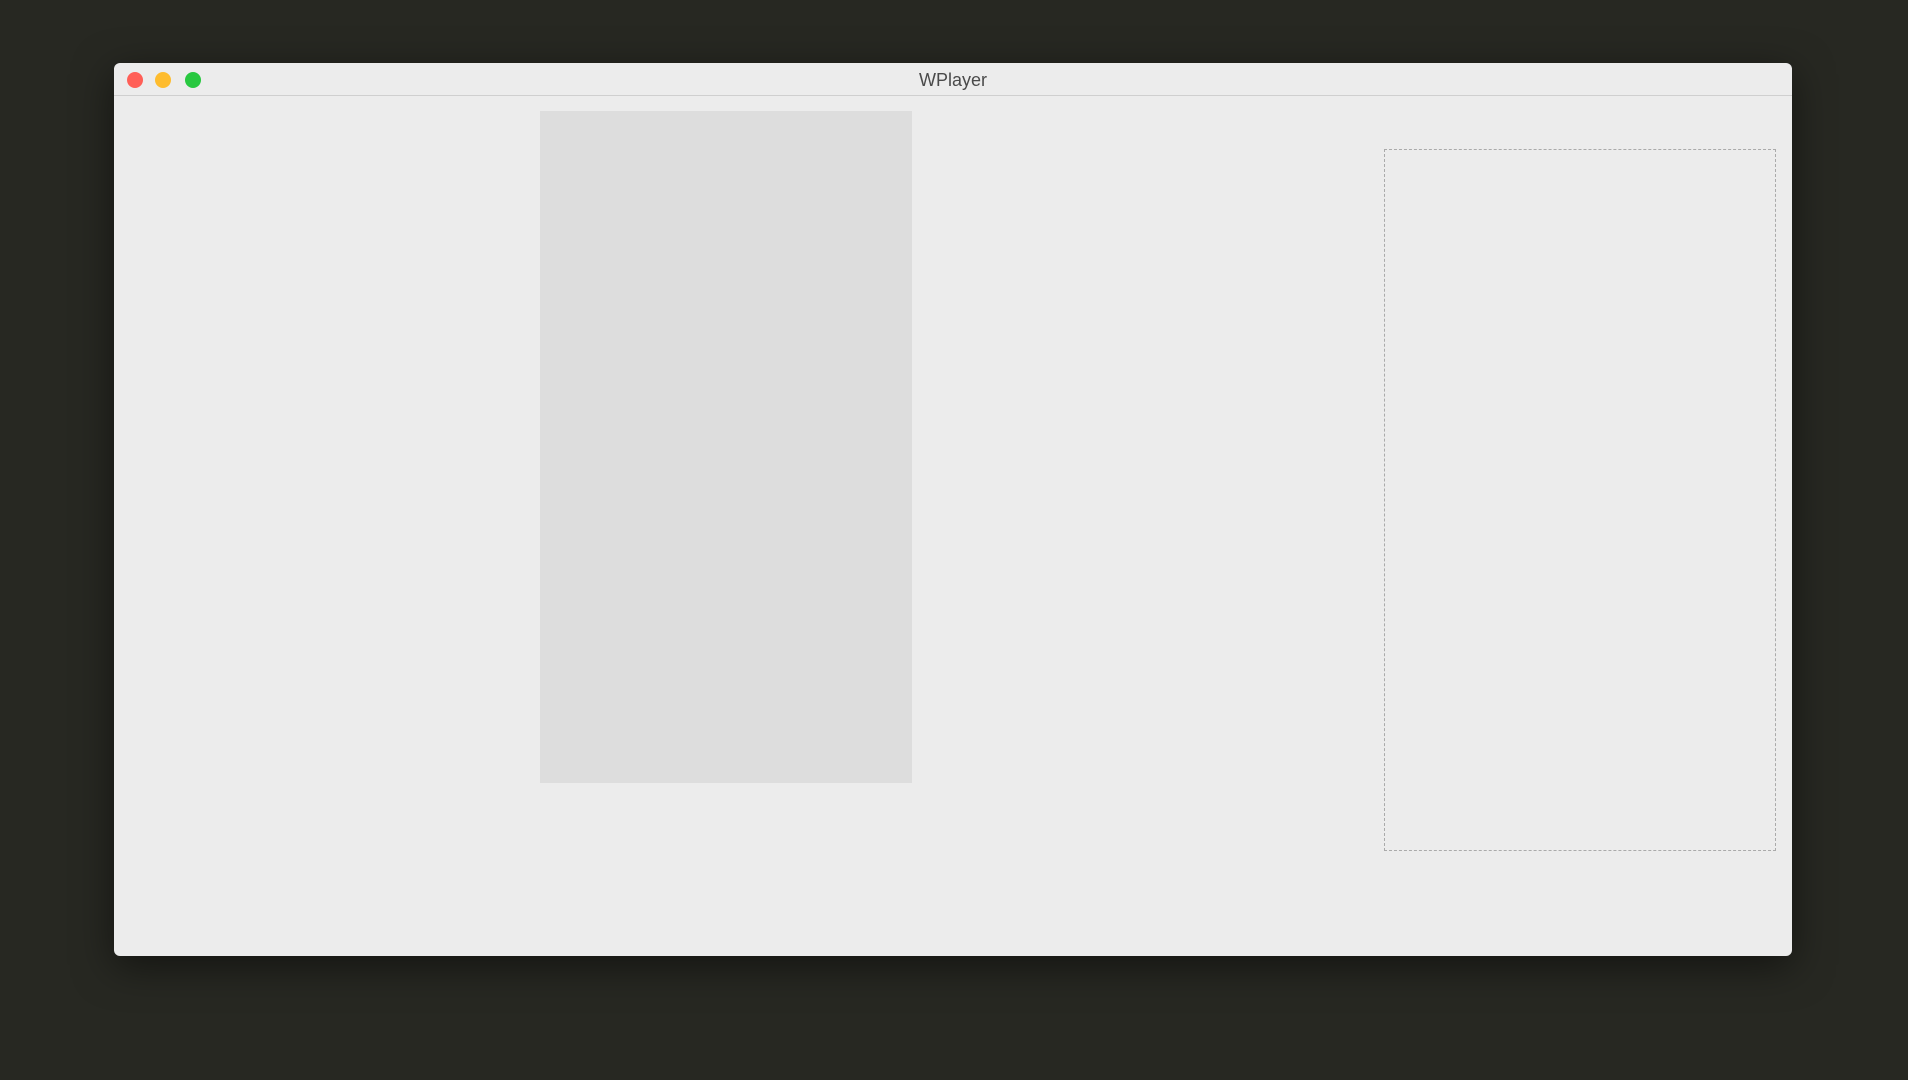 The image size is (1908, 1080). What do you see at coordinates (1580, 500) in the screenshot?
I see `controls-and-video-list` at bounding box center [1580, 500].